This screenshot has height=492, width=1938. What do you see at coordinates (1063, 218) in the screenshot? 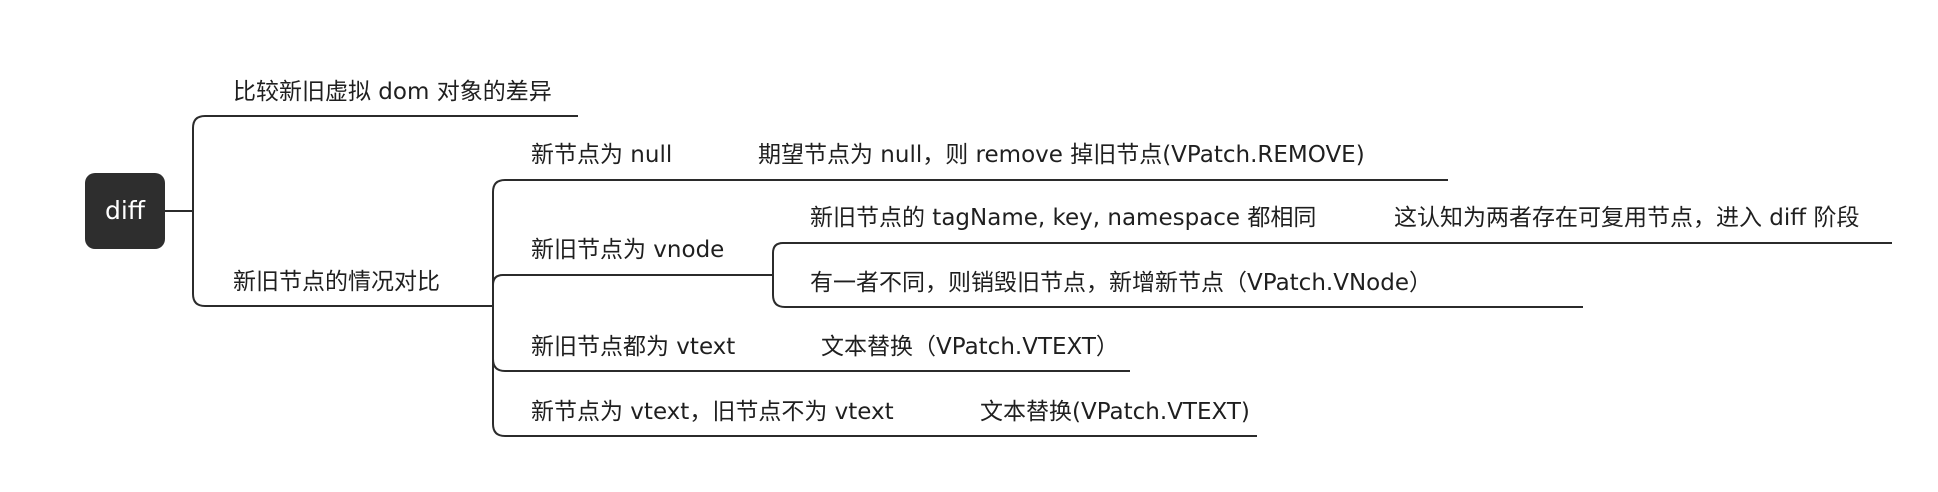
I see `node-same-tag: 新旧节点的 tagName, key, namespace 都相同` at bounding box center [1063, 218].